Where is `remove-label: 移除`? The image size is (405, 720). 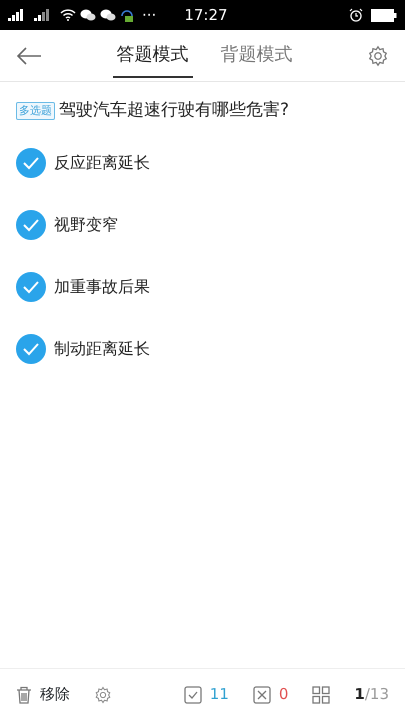
remove-label: 移除 is located at coordinates (55, 694).